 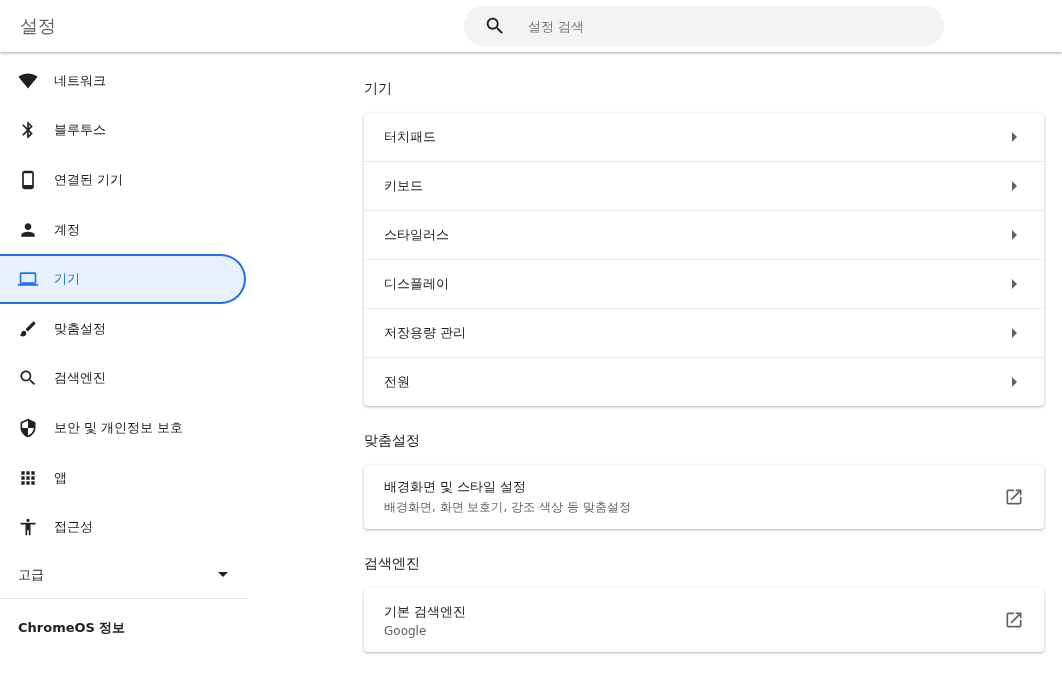 I want to click on settings-row: 기본 검색엔진 Google, so click(x=704, y=620).